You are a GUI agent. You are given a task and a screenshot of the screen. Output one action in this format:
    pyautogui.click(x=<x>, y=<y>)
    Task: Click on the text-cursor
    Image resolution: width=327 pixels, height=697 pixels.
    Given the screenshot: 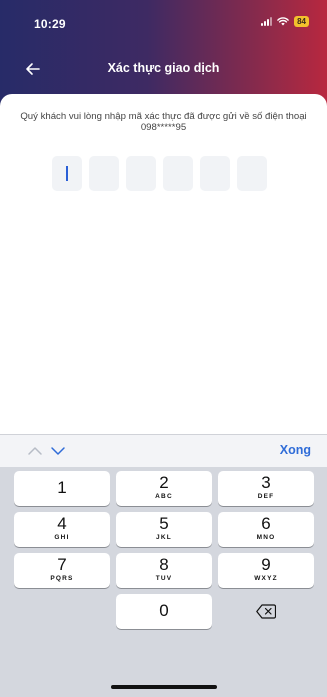 What is the action you would take?
    pyautogui.click(x=67, y=173)
    